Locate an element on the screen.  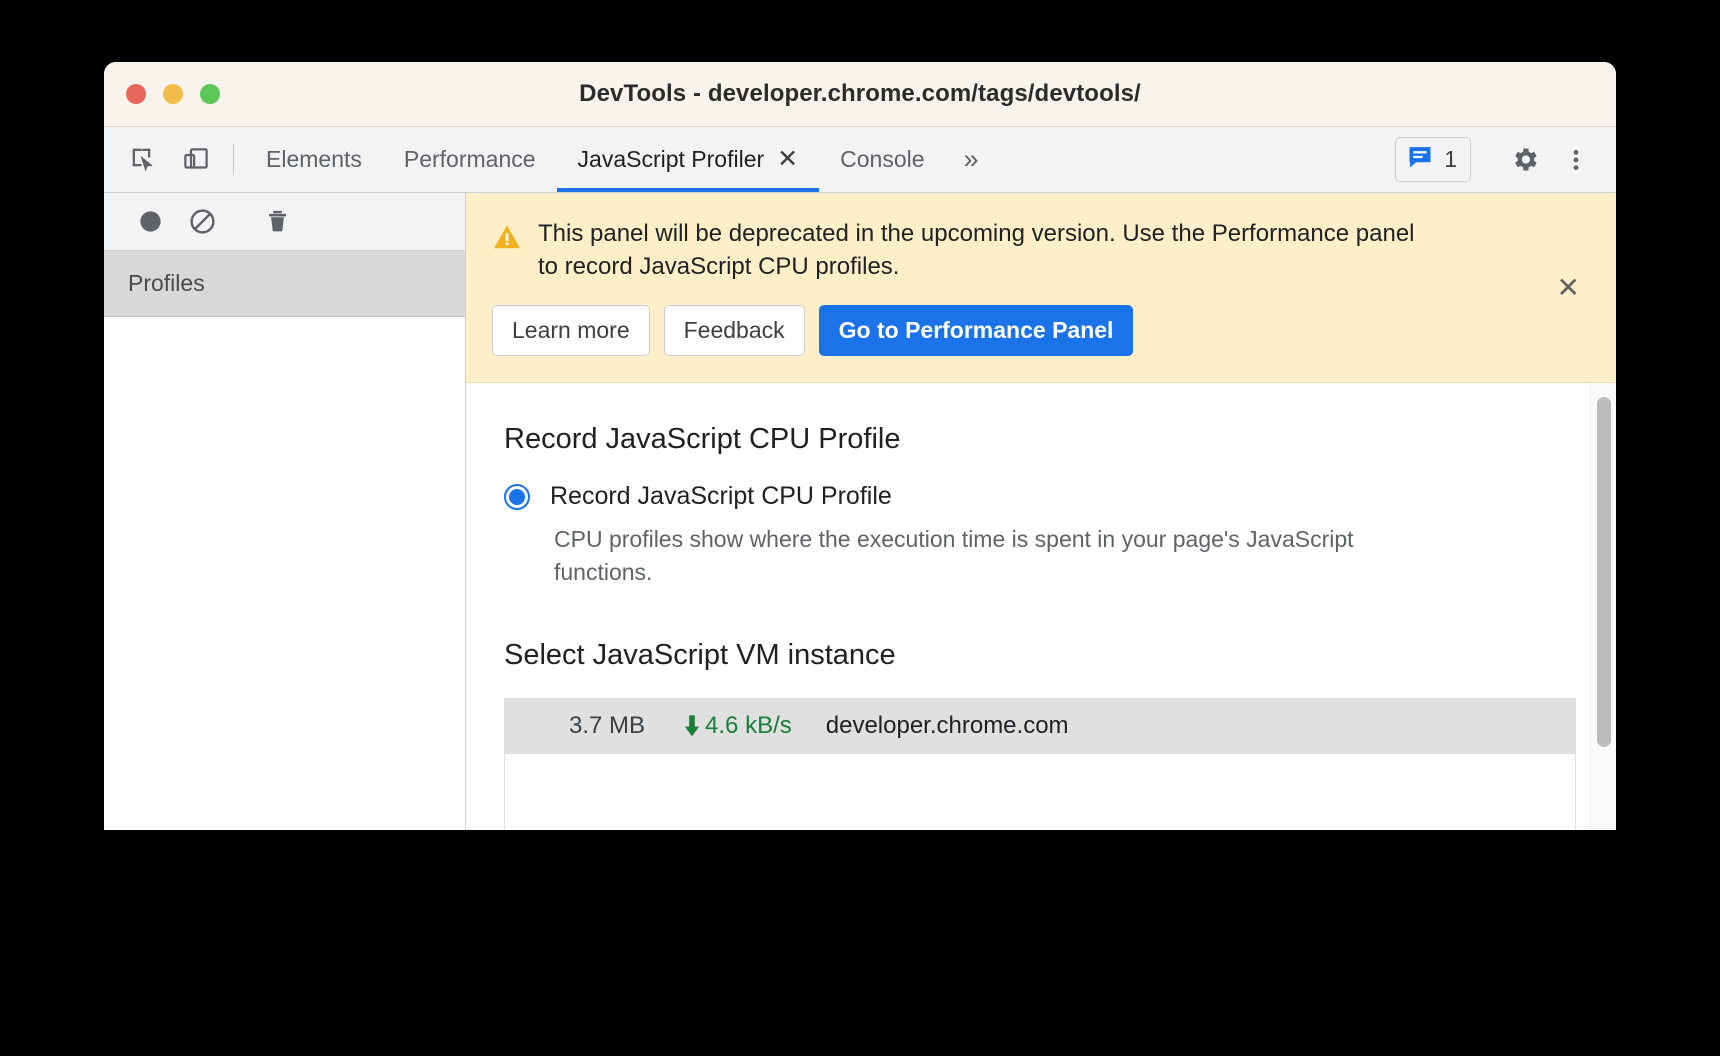
tab-label: JavaScript Profiler is located at coordinates (671, 159).